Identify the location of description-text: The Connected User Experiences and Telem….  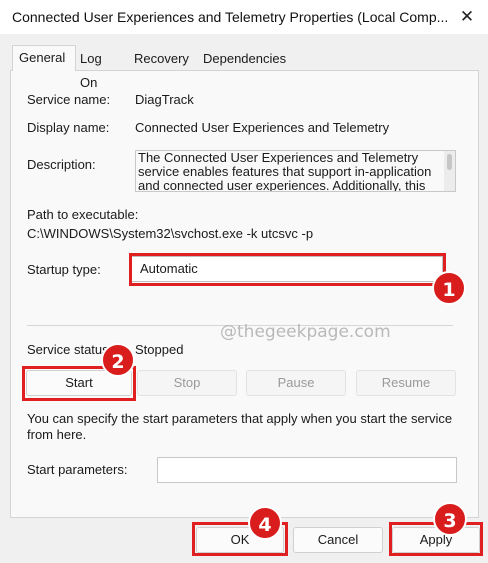
(285, 171).